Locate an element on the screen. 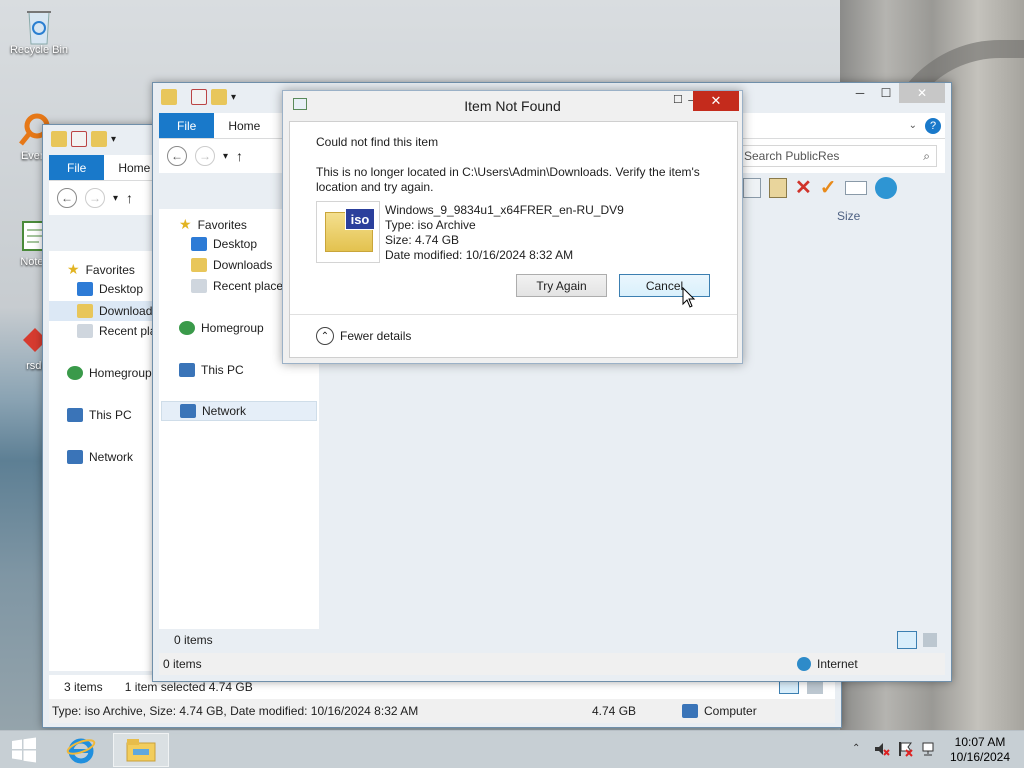 Image resolution: width=1024 pixels, height=768 pixels. tree-item-label: Network is located at coordinates (111, 457).